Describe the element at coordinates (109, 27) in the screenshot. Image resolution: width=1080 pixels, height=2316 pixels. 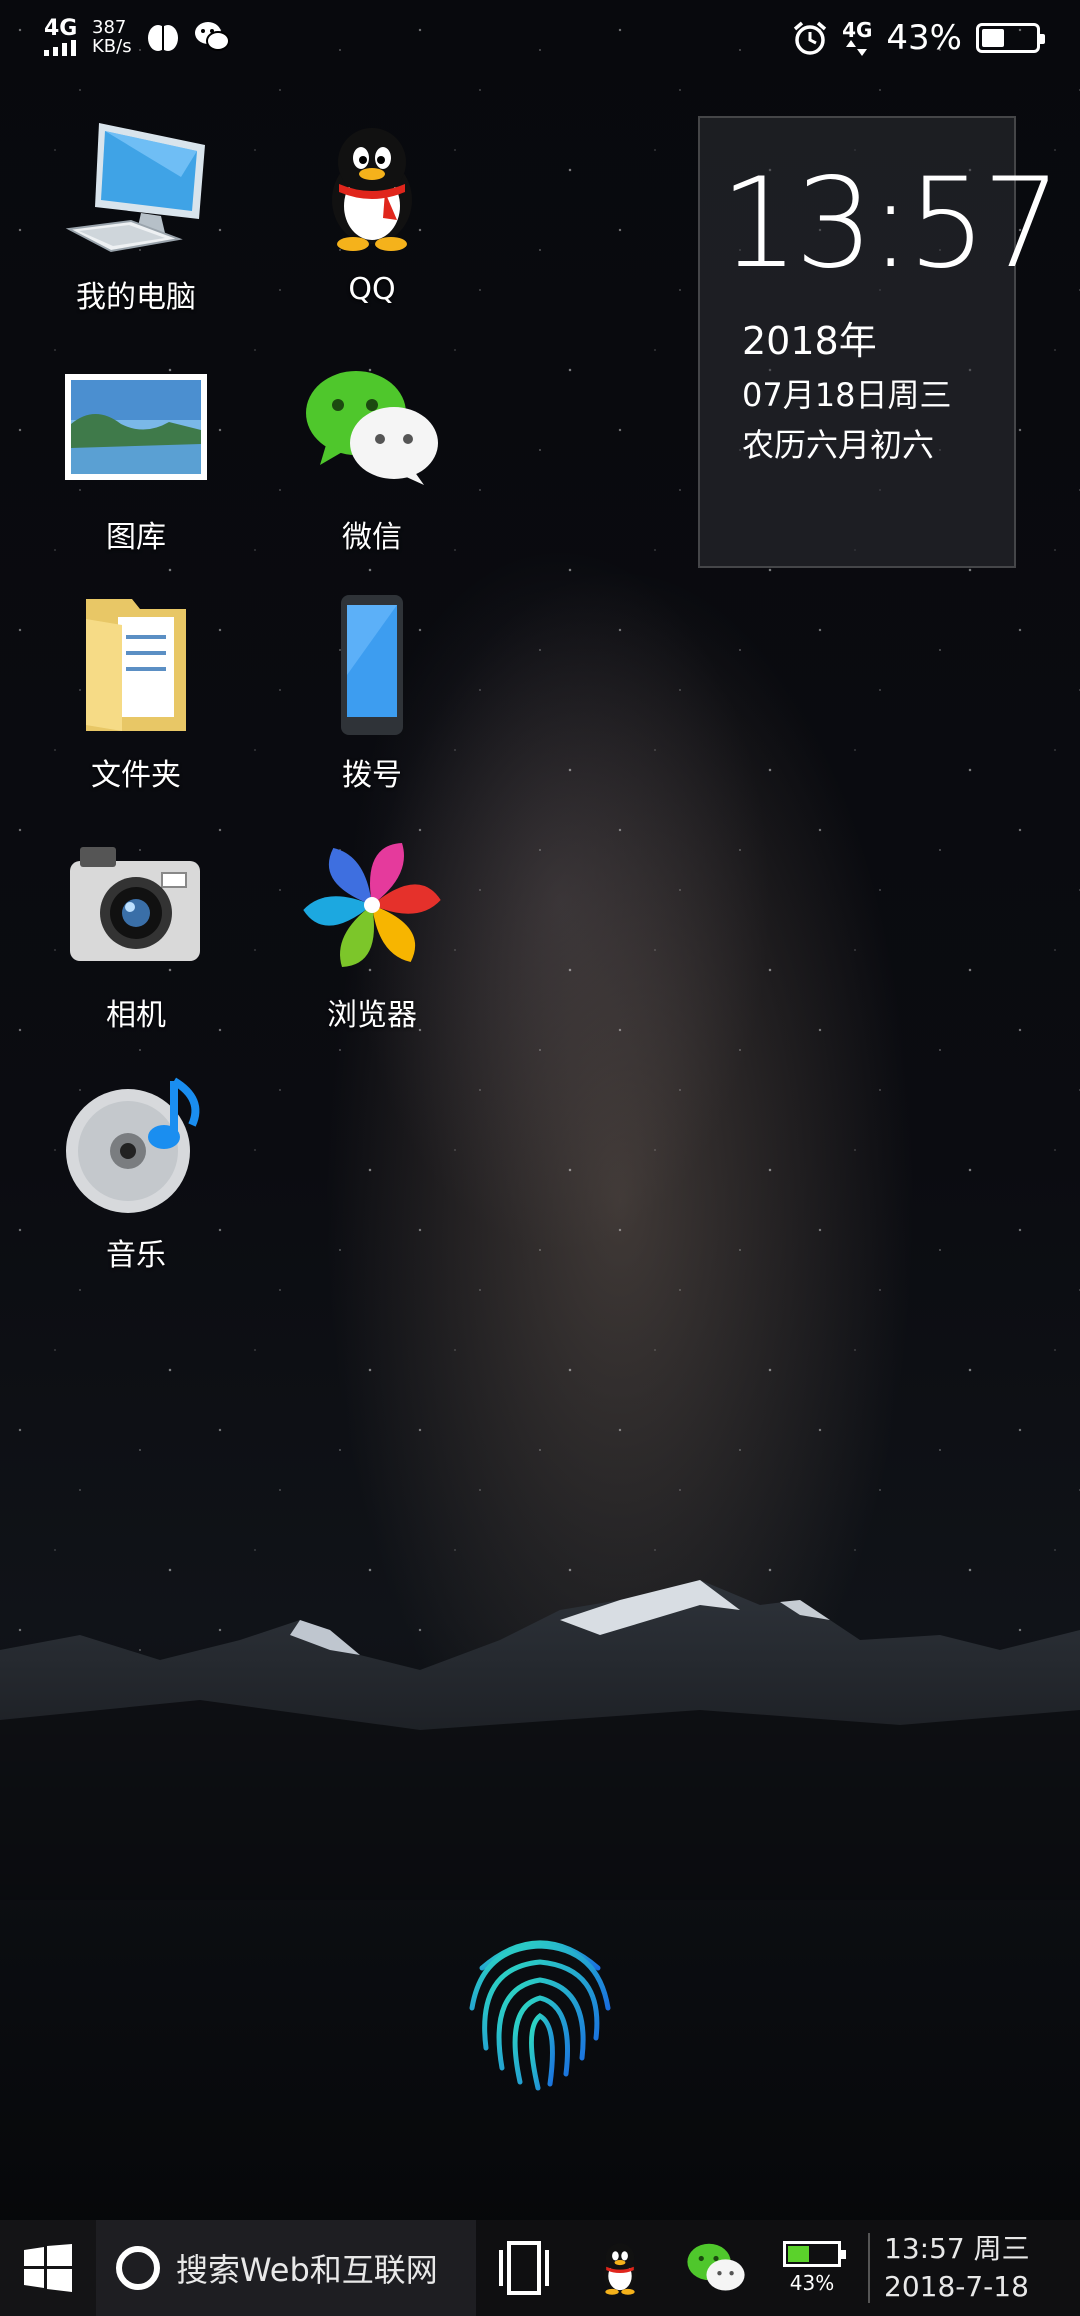
I see `network-speed-value: 387` at that location.